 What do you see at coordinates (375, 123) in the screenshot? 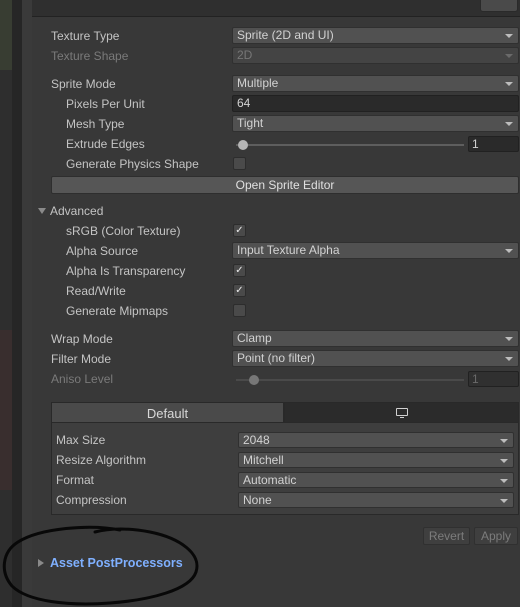
I see `mesh-type-dropdown: Tight` at bounding box center [375, 123].